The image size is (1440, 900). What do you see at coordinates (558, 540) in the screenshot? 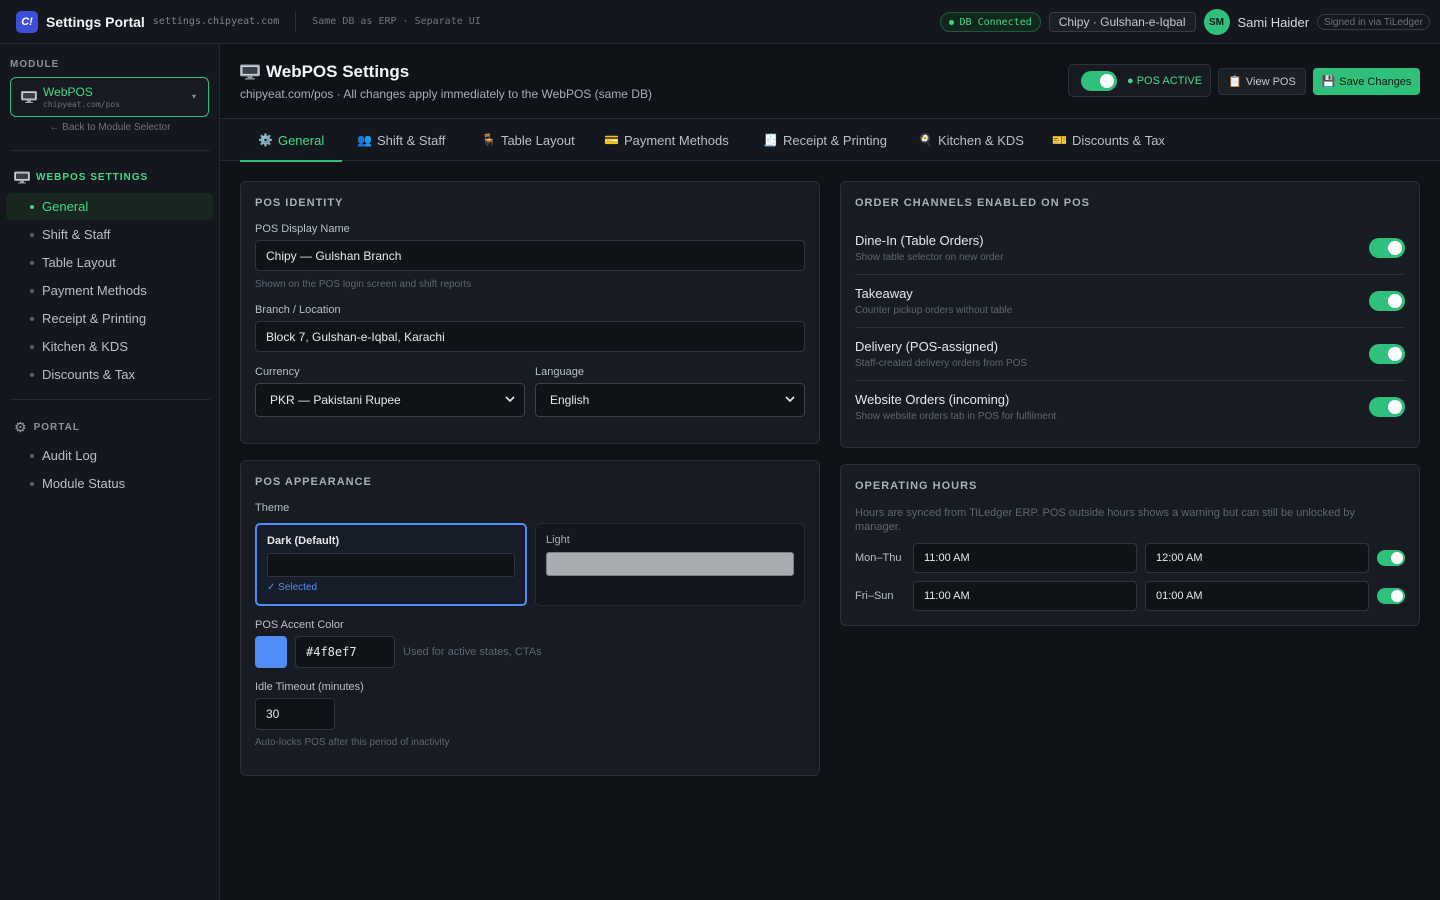
I see `theme-name: Light` at bounding box center [558, 540].